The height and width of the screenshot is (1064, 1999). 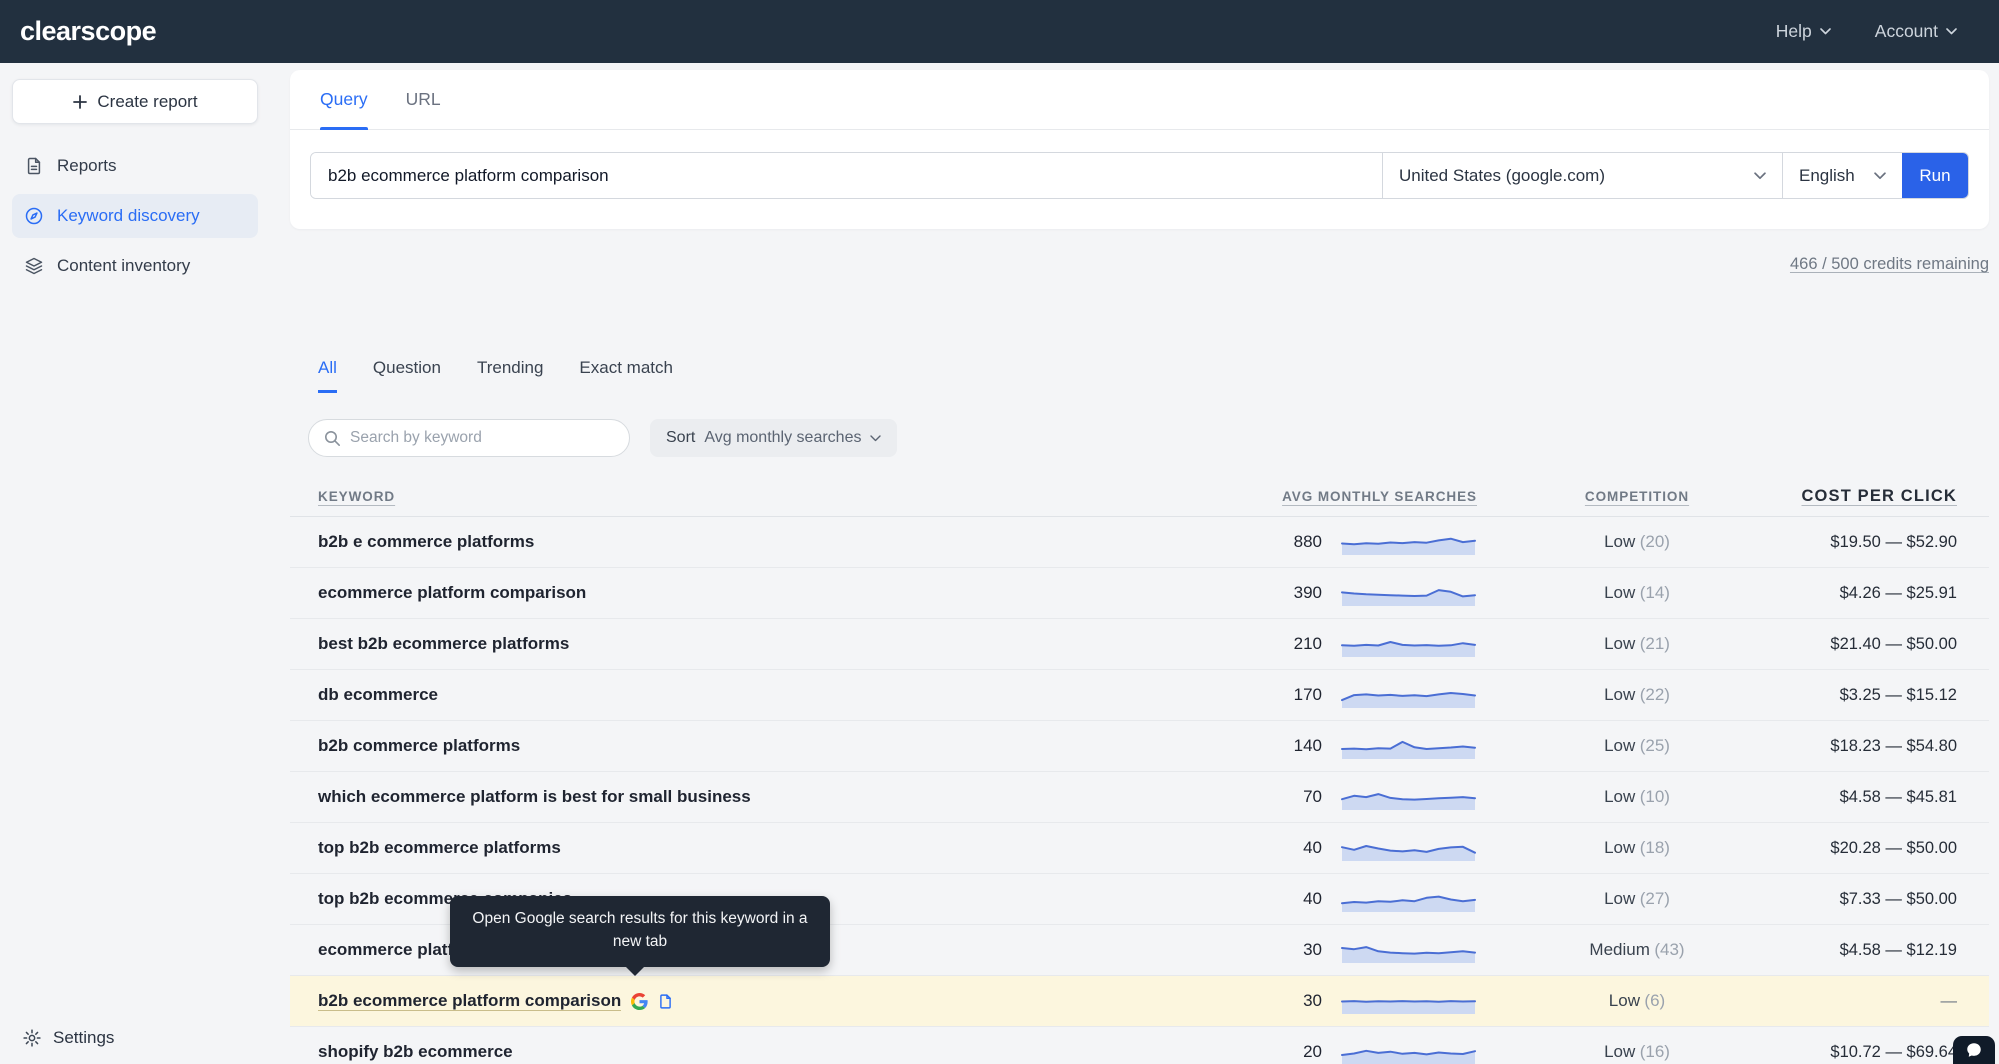 I want to click on column-header-avg-monthly-searches: Avg monthly searches, so click(x=1354, y=496).